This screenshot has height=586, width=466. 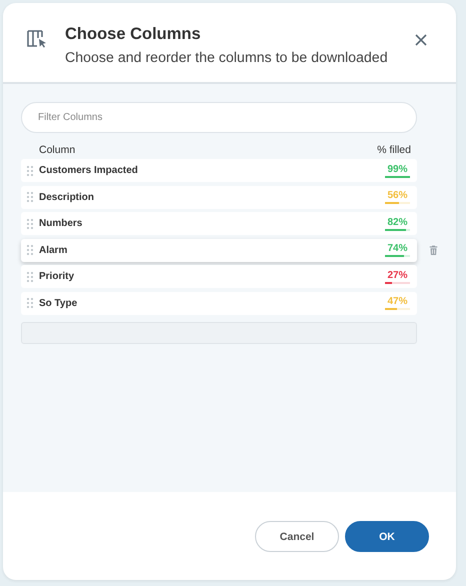 What do you see at coordinates (57, 276) in the screenshot?
I see `column-name: Priority` at bounding box center [57, 276].